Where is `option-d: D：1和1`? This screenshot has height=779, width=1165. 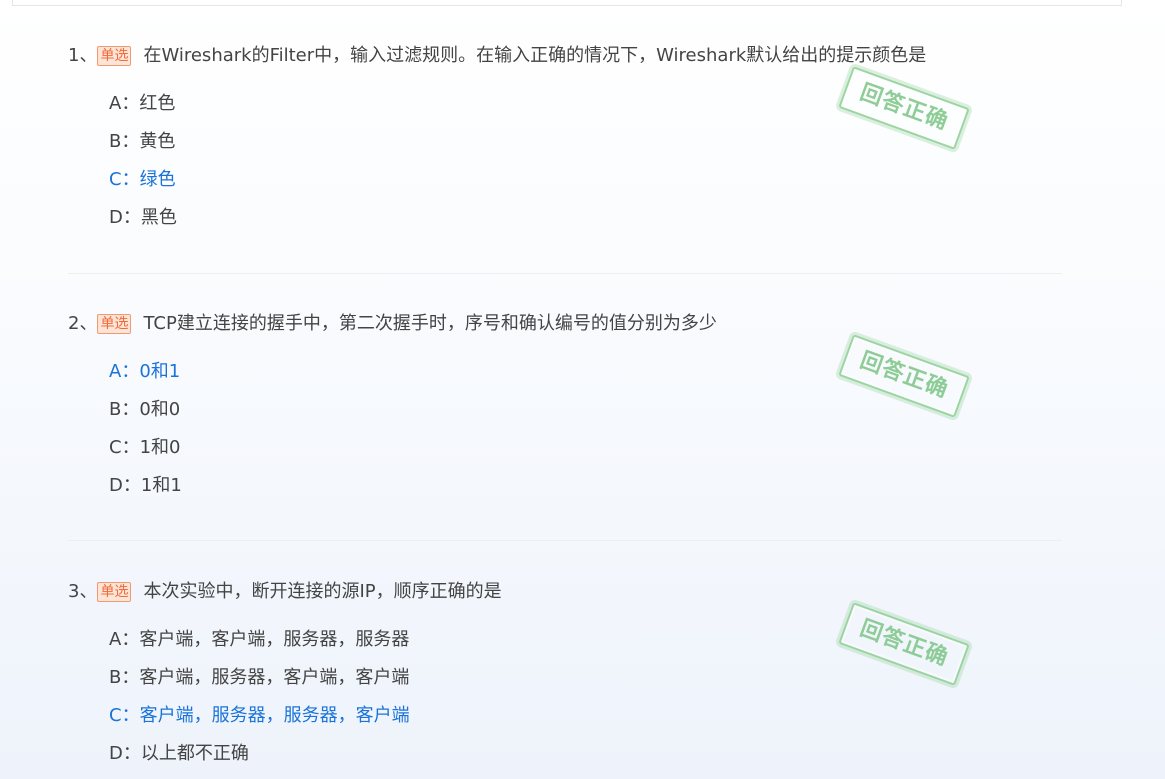
option-d: D：1和1 is located at coordinates (145, 486).